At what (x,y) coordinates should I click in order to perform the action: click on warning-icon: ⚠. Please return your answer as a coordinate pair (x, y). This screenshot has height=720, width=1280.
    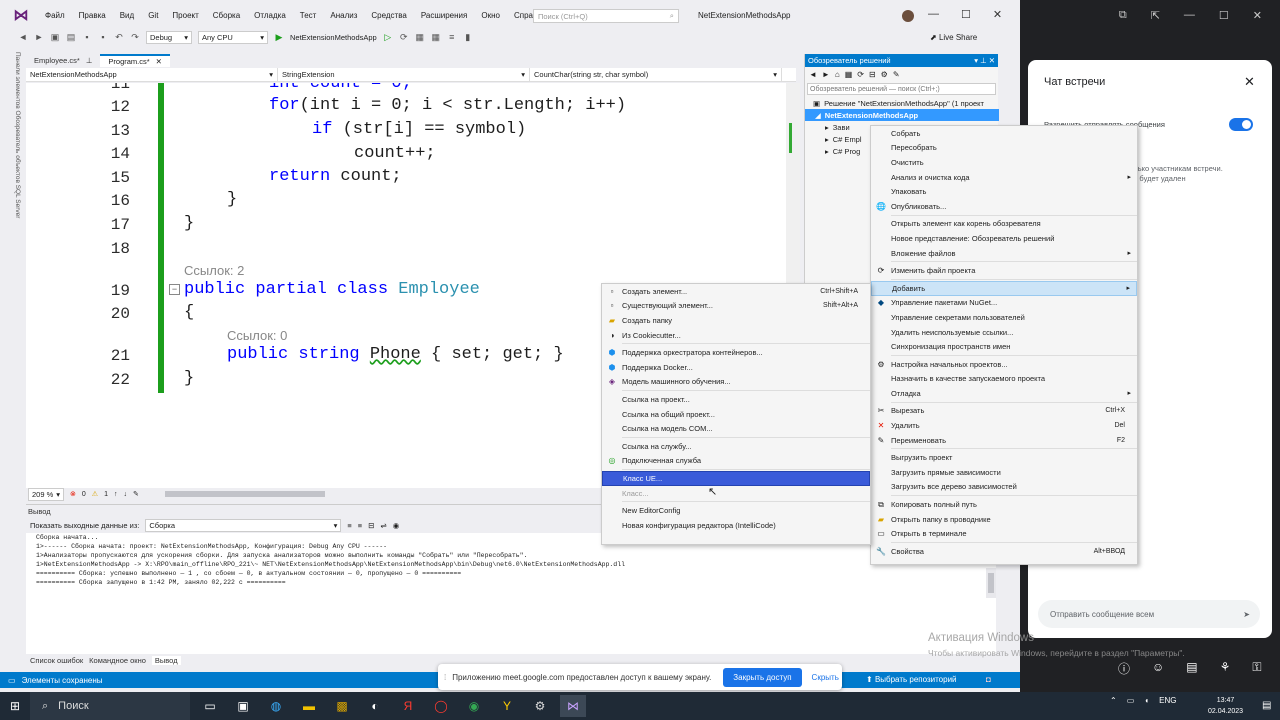
    Looking at the image, I should click on (95, 494).